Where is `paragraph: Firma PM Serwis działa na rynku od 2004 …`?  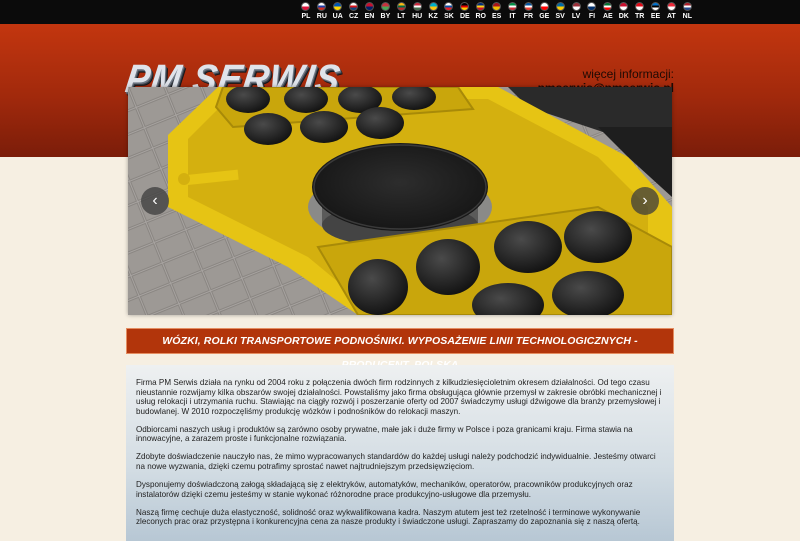
paragraph: Firma PM Serwis działa na rynku od 2004 … is located at coordinates (399, 397).